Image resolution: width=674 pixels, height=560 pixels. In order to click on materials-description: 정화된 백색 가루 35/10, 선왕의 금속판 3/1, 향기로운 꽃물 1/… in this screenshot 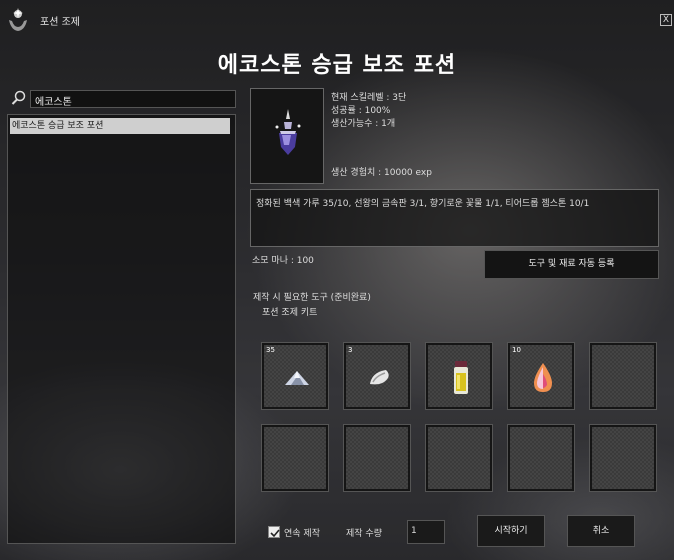, I will do `click(454, 218)`.